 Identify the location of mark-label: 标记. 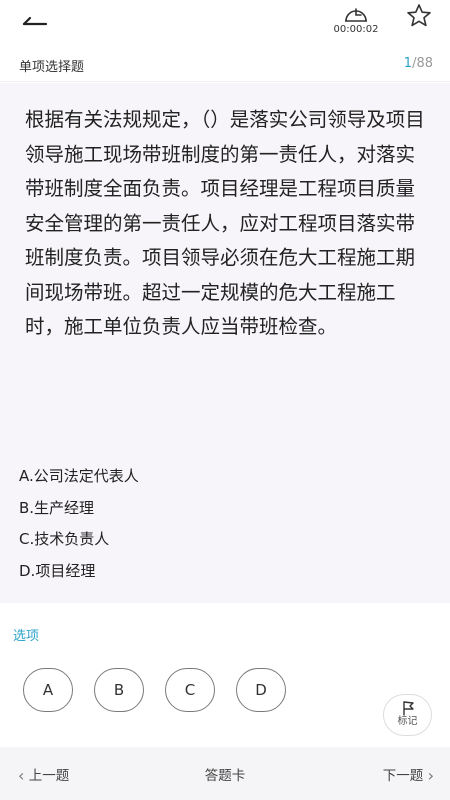
(407, 721).